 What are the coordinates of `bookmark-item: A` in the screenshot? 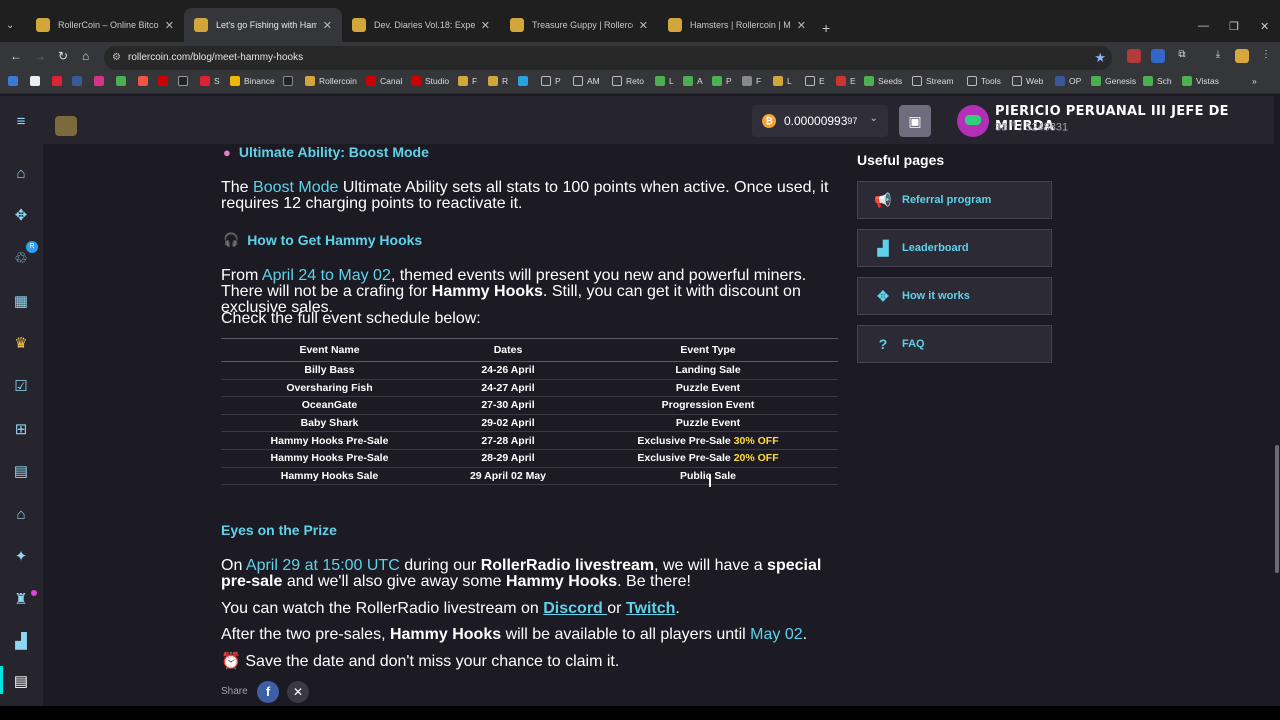 It's located at (693, 81).